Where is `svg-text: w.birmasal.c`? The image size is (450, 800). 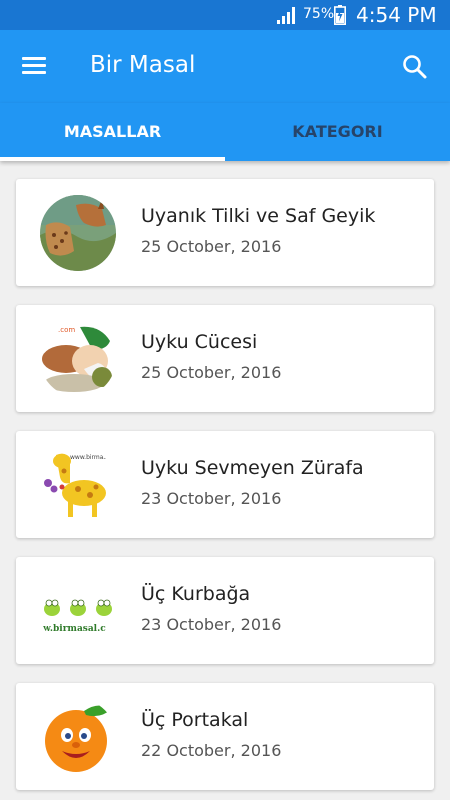 svg-text: w.birmasal.c is located at coordinates (74, 629).